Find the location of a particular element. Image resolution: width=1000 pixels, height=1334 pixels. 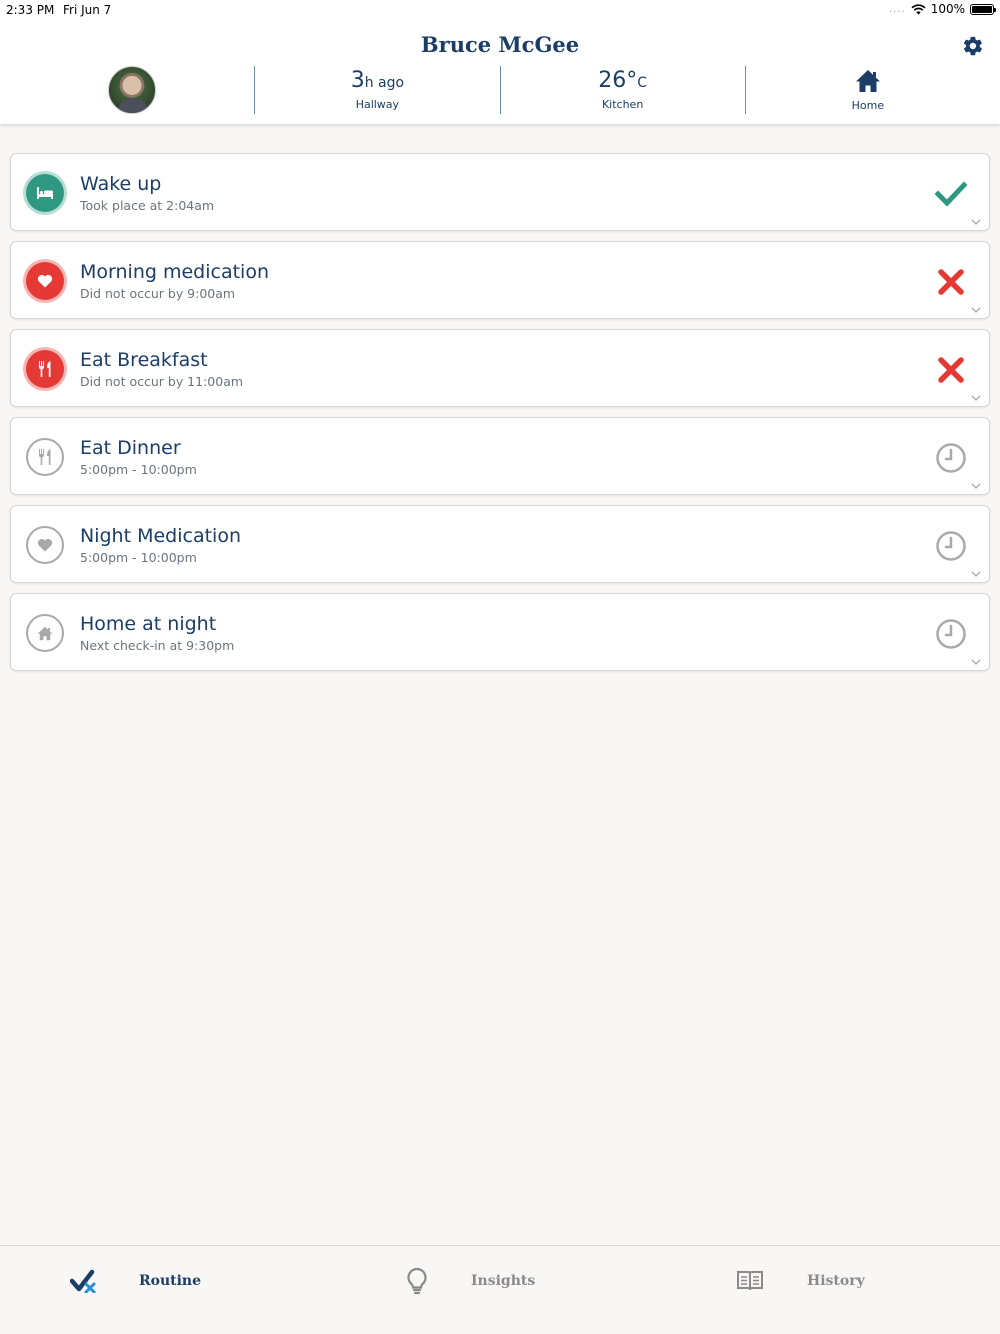

temperature-unit: C is located at coordinates (642, 82).